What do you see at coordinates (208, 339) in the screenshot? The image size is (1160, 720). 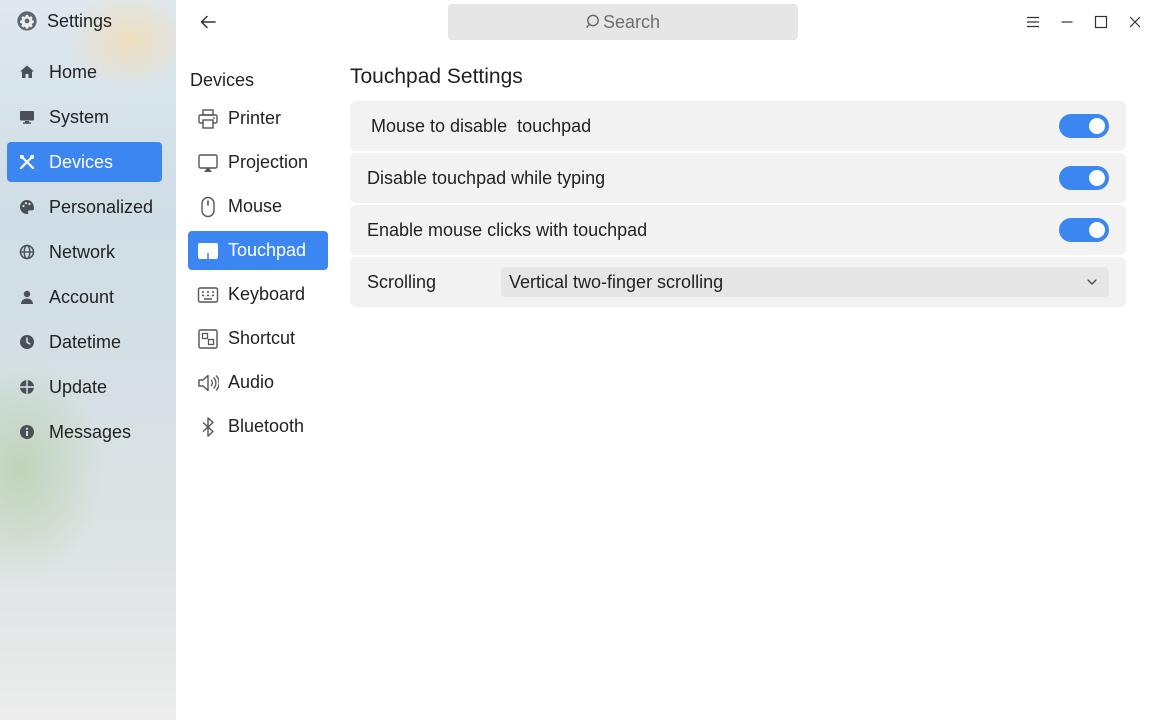 I see `shortcut-icon` at bounding box center [208, 339].